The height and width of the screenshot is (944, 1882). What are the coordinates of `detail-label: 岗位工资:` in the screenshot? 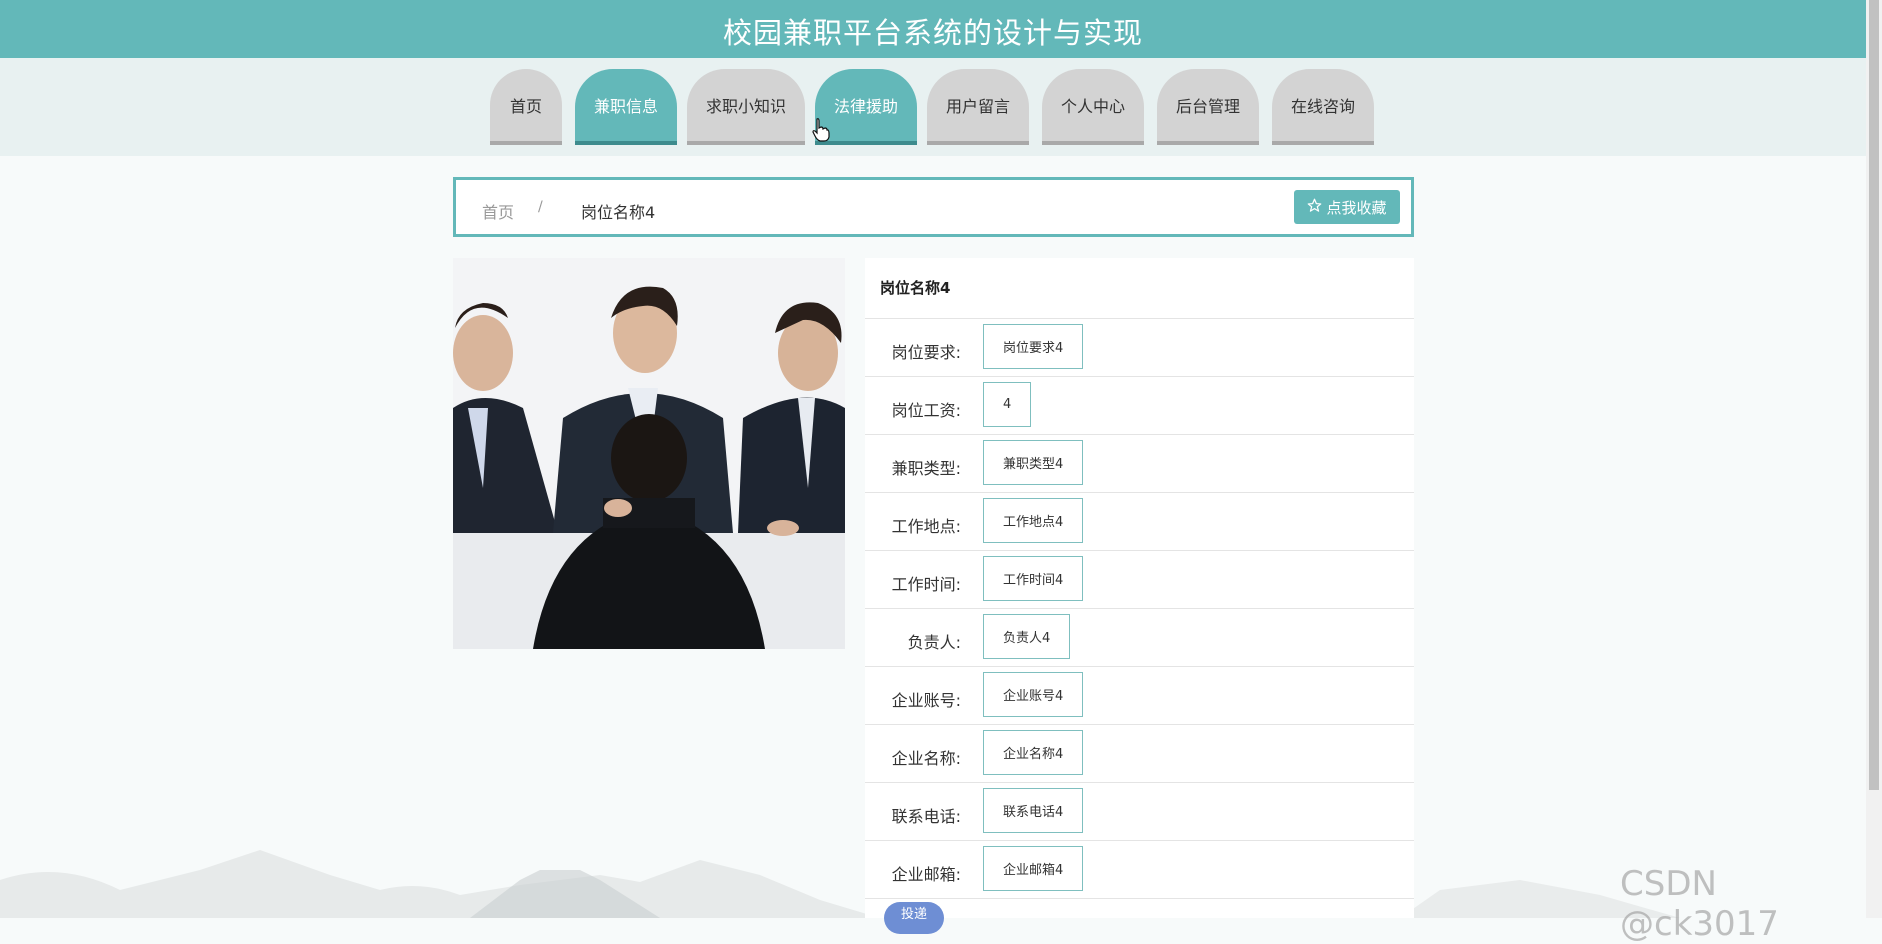 It's located at (926, 410).